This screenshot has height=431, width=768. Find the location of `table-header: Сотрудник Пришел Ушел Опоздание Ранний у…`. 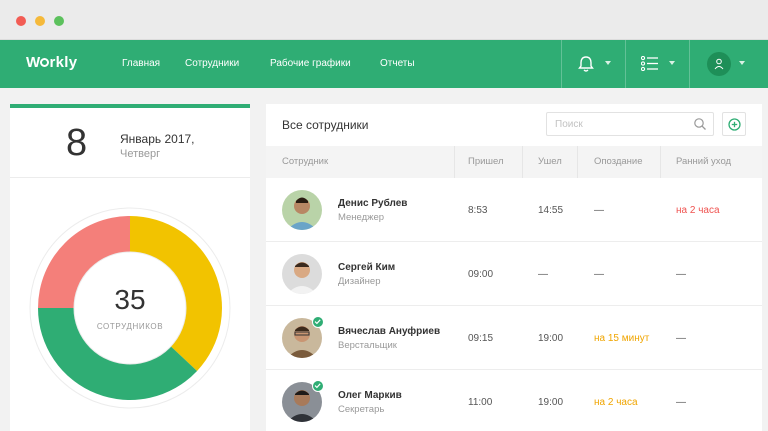

table-header: Сотрудник Пришел Ушел Опоздание Ранний у… is located at coordinates (514, 162).